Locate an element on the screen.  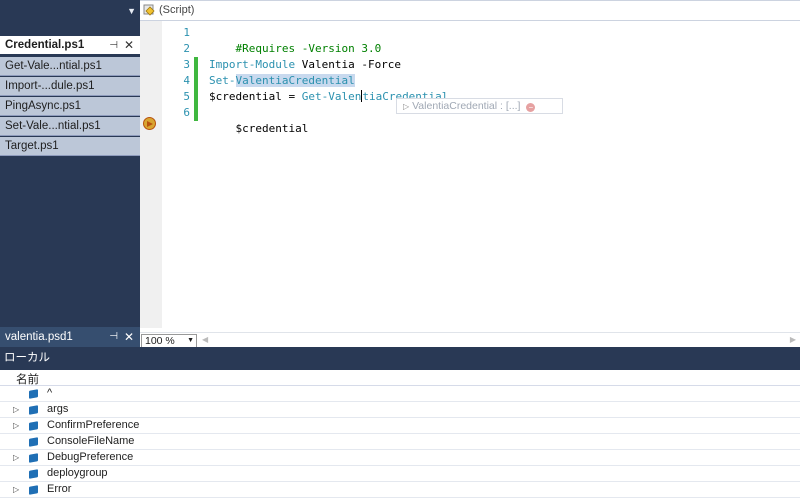
tab-pingasync: PingAsync.ps1 is located at coordinates (70, 106).